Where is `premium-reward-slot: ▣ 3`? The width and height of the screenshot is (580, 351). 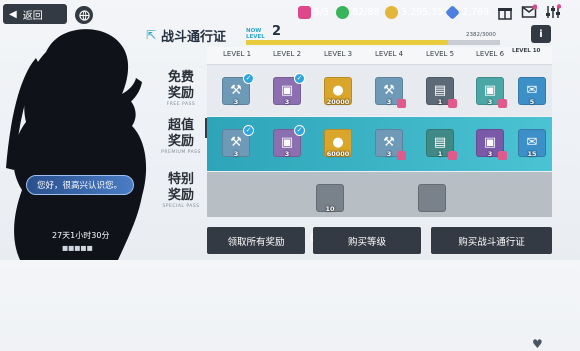
premium-reward-slot: ▣ 3 is located at coordinates (490, 142).